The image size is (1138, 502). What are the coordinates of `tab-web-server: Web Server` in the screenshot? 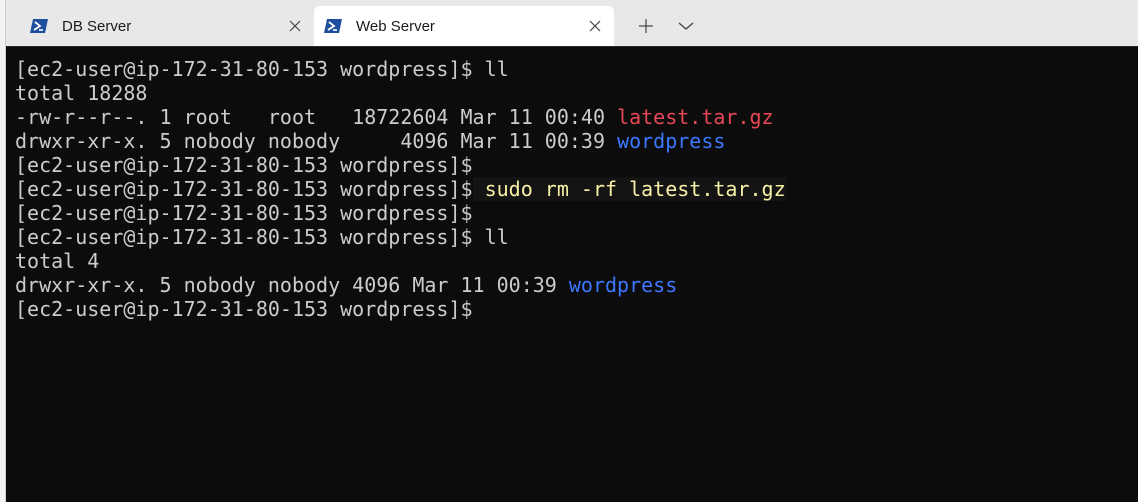 It's located at (464, 26).